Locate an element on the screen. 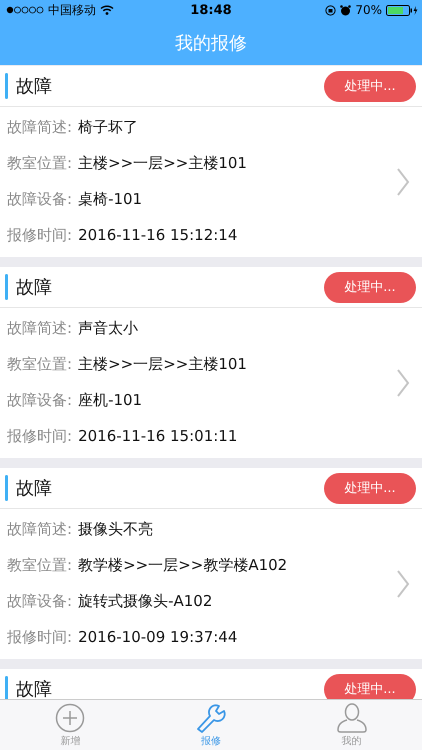 Image resolution: width=422 pixels, height=750 pixels. carrier-name: 中国移动 is located at coordinates (72, 10).